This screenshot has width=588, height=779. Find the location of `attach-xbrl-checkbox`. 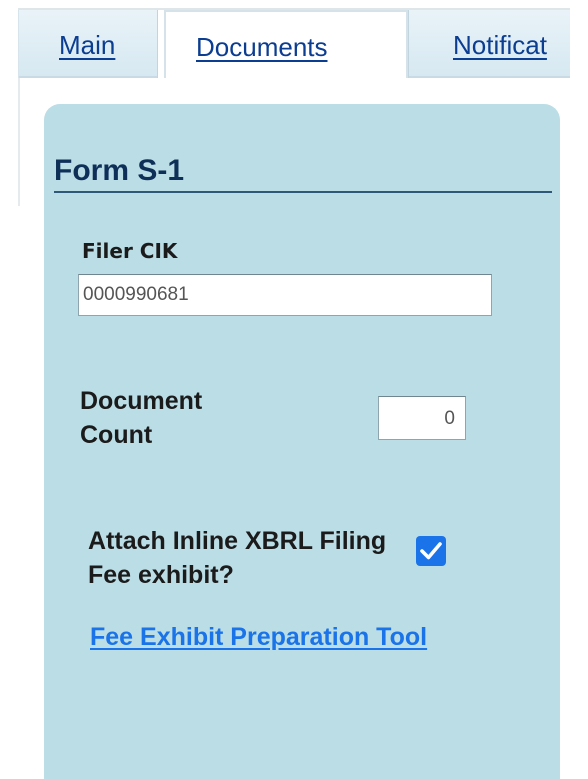

attach-xbrl-checkbox is located at coordinates (431, 551).